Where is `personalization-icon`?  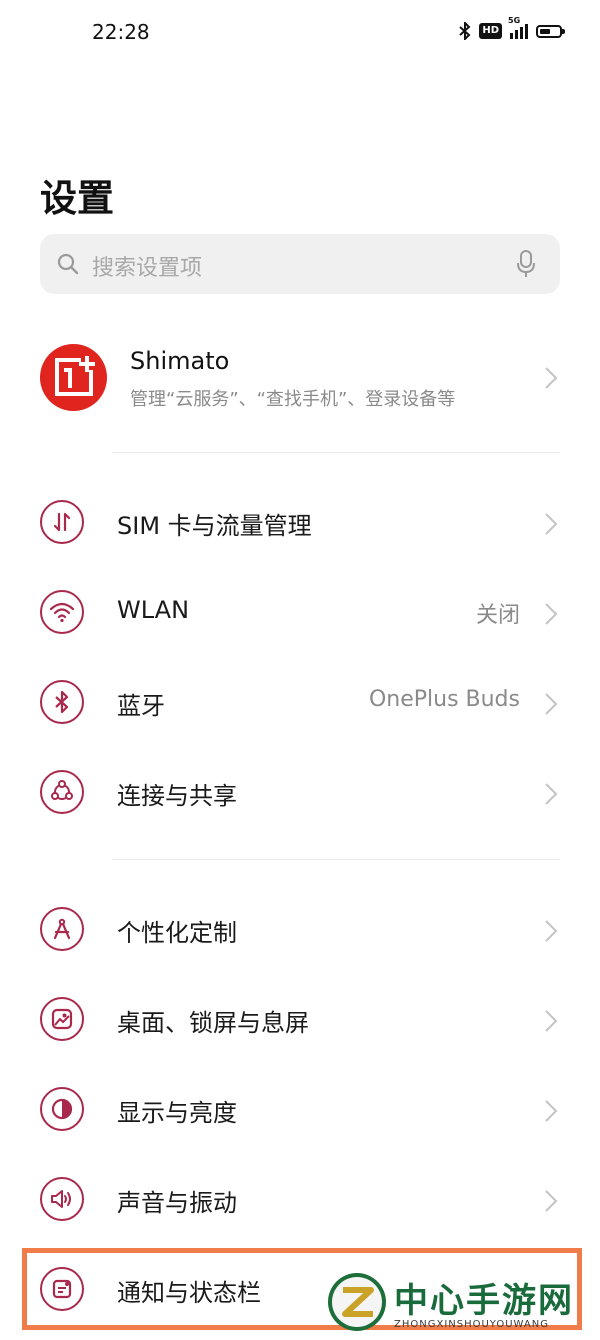 personalization-icon is located at coordinates (62, 929).